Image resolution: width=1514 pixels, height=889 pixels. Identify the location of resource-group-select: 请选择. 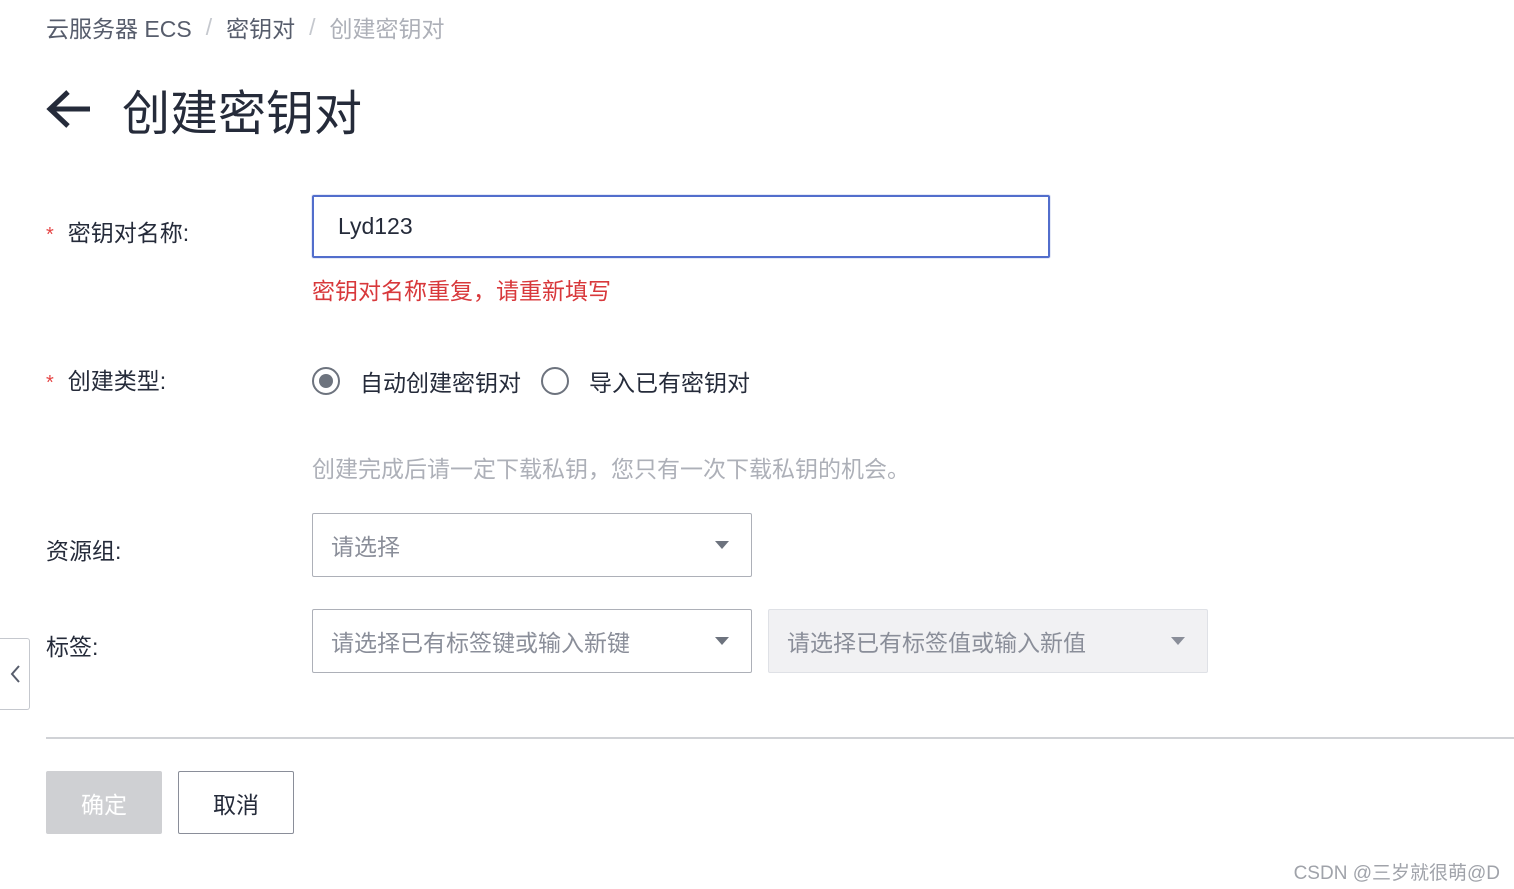
(532, 545).